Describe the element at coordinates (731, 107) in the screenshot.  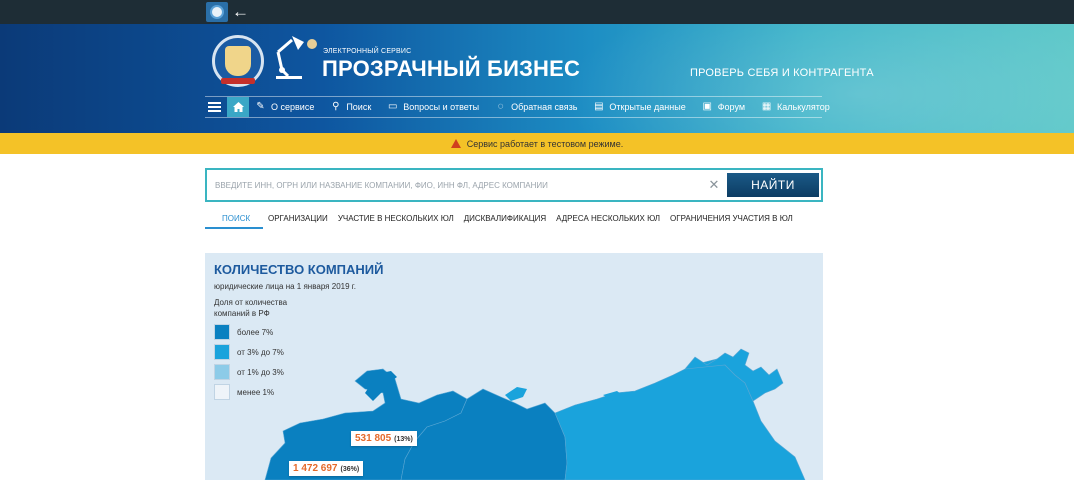
I see `nav-item-label: Форум` at that location.